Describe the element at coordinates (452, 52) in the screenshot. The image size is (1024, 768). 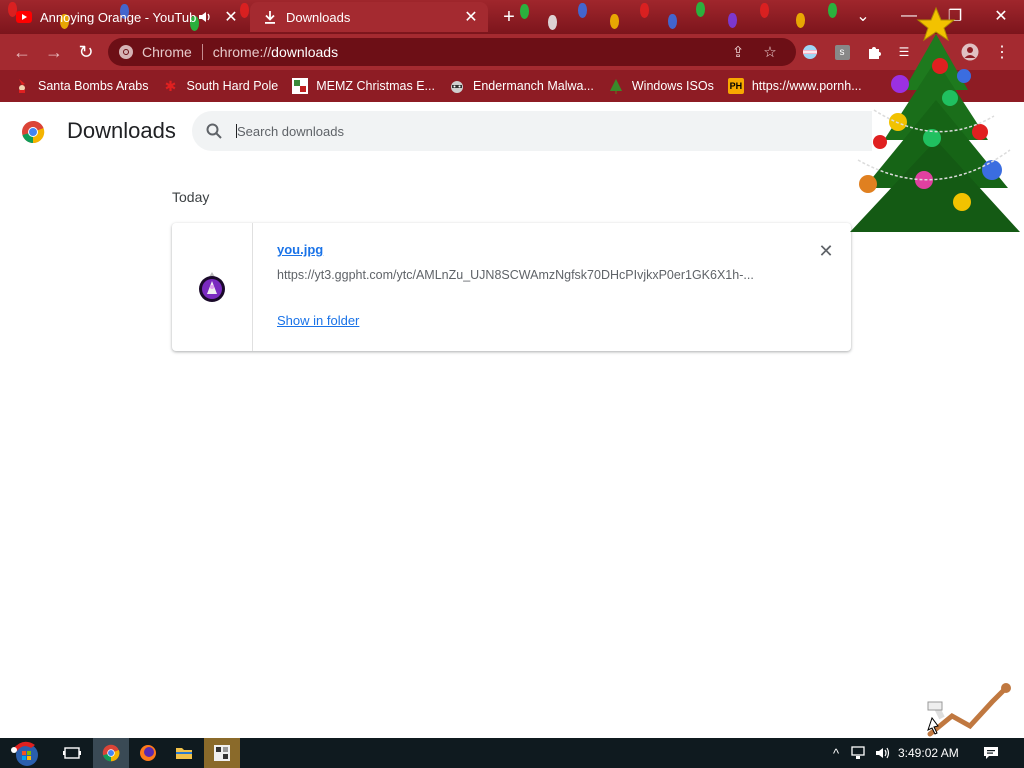
I see `address-bar: Chrome chrome://downloads` at that location.